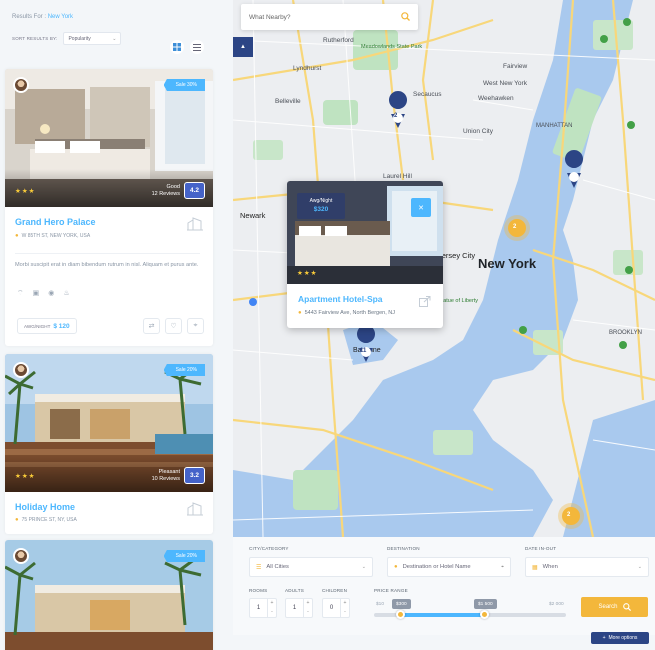  I want to click on date-input: ▦ When ⌄, so click(587, 567).